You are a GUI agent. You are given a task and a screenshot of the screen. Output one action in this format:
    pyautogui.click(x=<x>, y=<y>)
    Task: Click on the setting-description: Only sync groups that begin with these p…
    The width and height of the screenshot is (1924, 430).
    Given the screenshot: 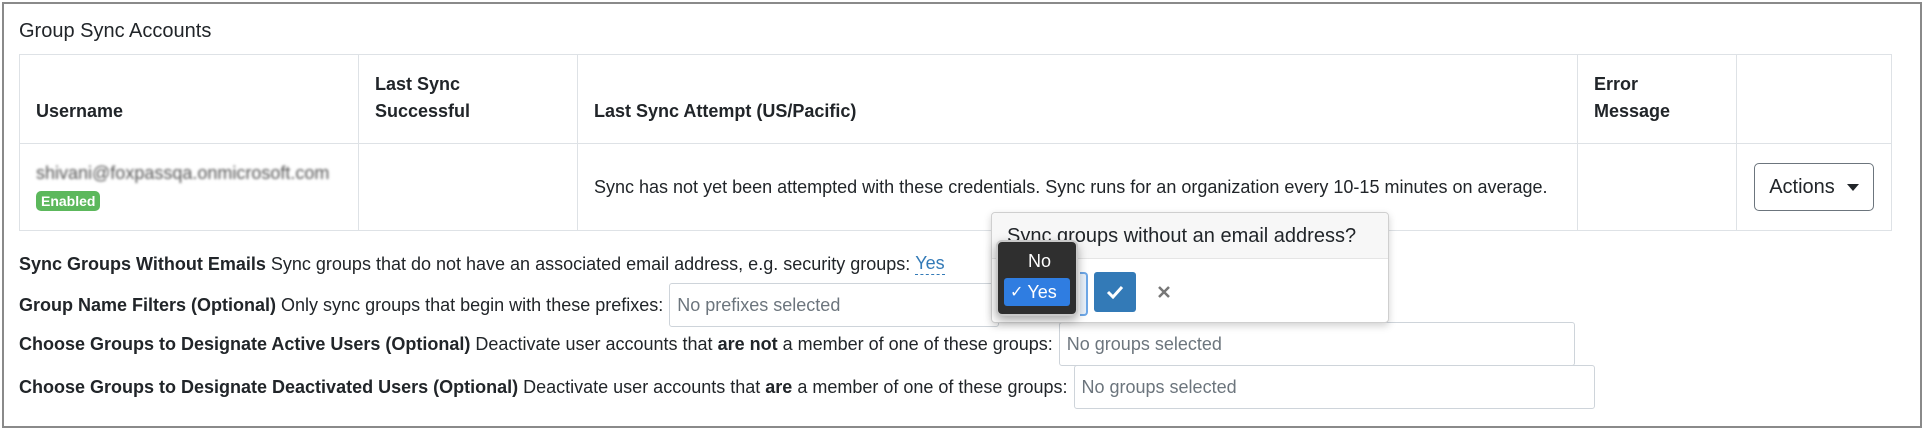 What is the action you would take?
    pyautogui.click(x=472, y=304)
    